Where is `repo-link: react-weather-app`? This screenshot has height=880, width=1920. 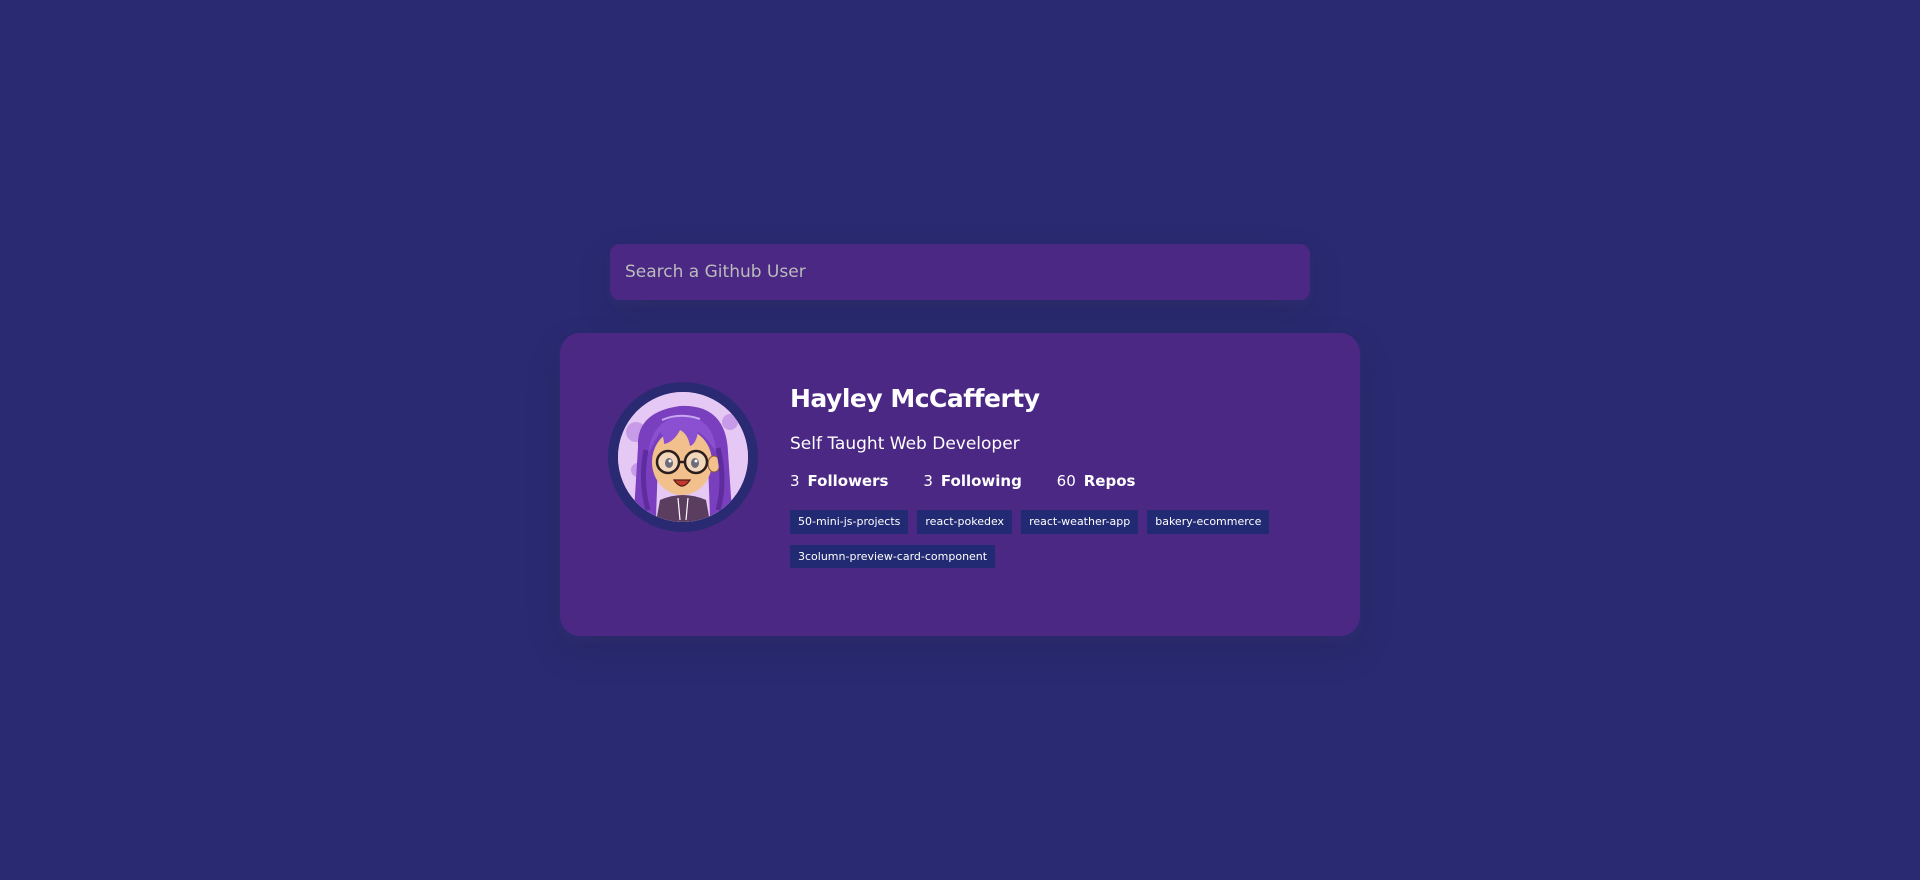
repo-link: react-weather-app is located at coordinates (1080, 522).